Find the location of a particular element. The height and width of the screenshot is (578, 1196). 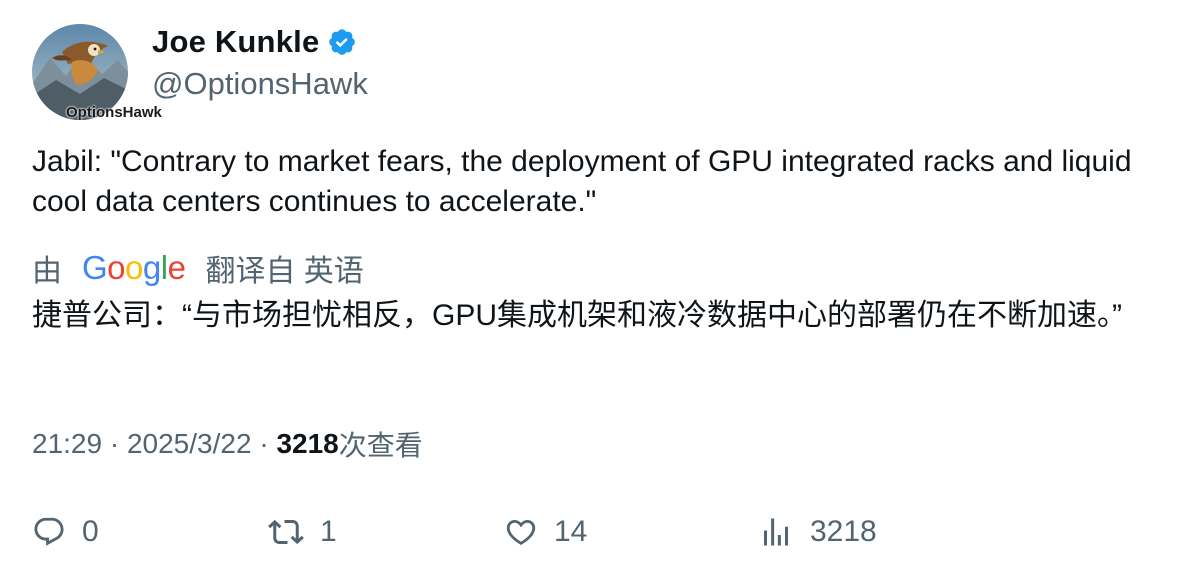

views-label: 次查看 is located at coordinates (380, 445).